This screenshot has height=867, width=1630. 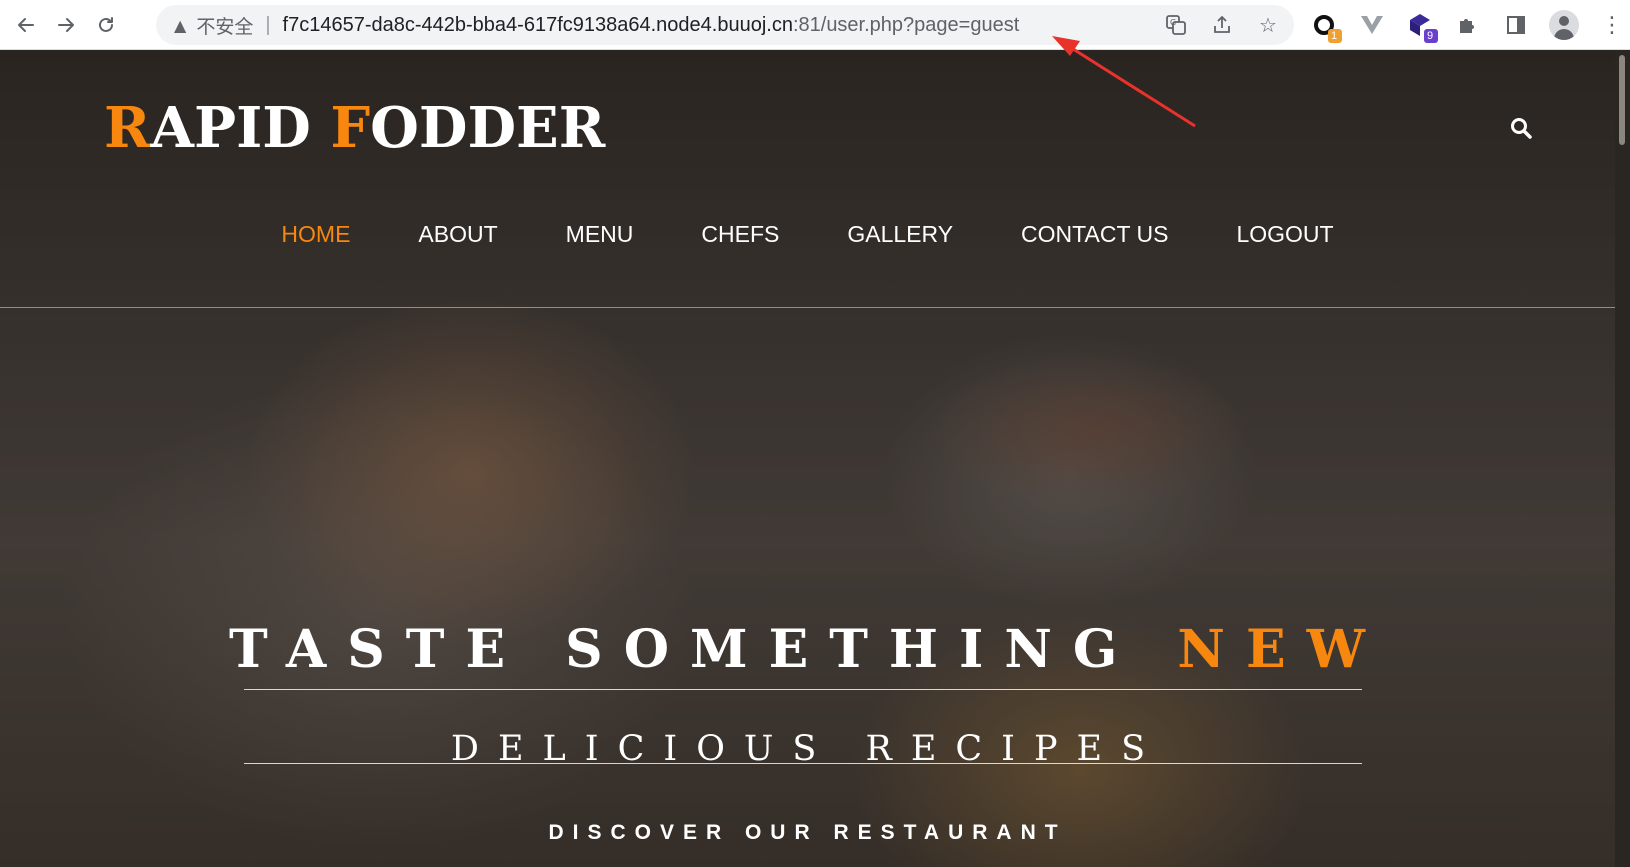 I want to click on share-icon, so click(x=1222, y=25).